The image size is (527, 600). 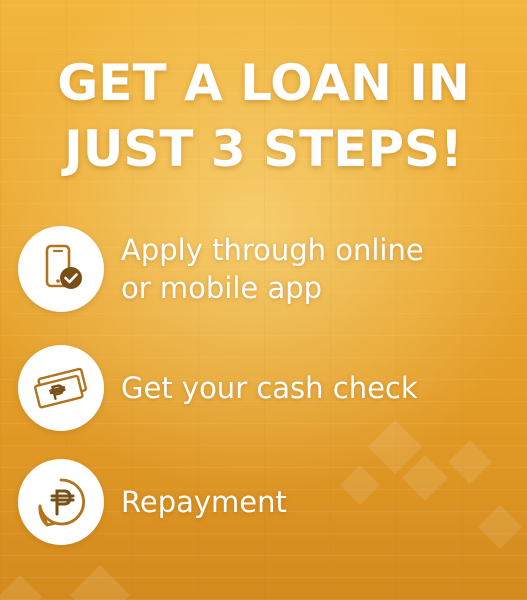 What do you see at coordinates (222, 288) in the screenshot?
I see `step-1-line-2: or mobile app` at bounding box center [222, 288].